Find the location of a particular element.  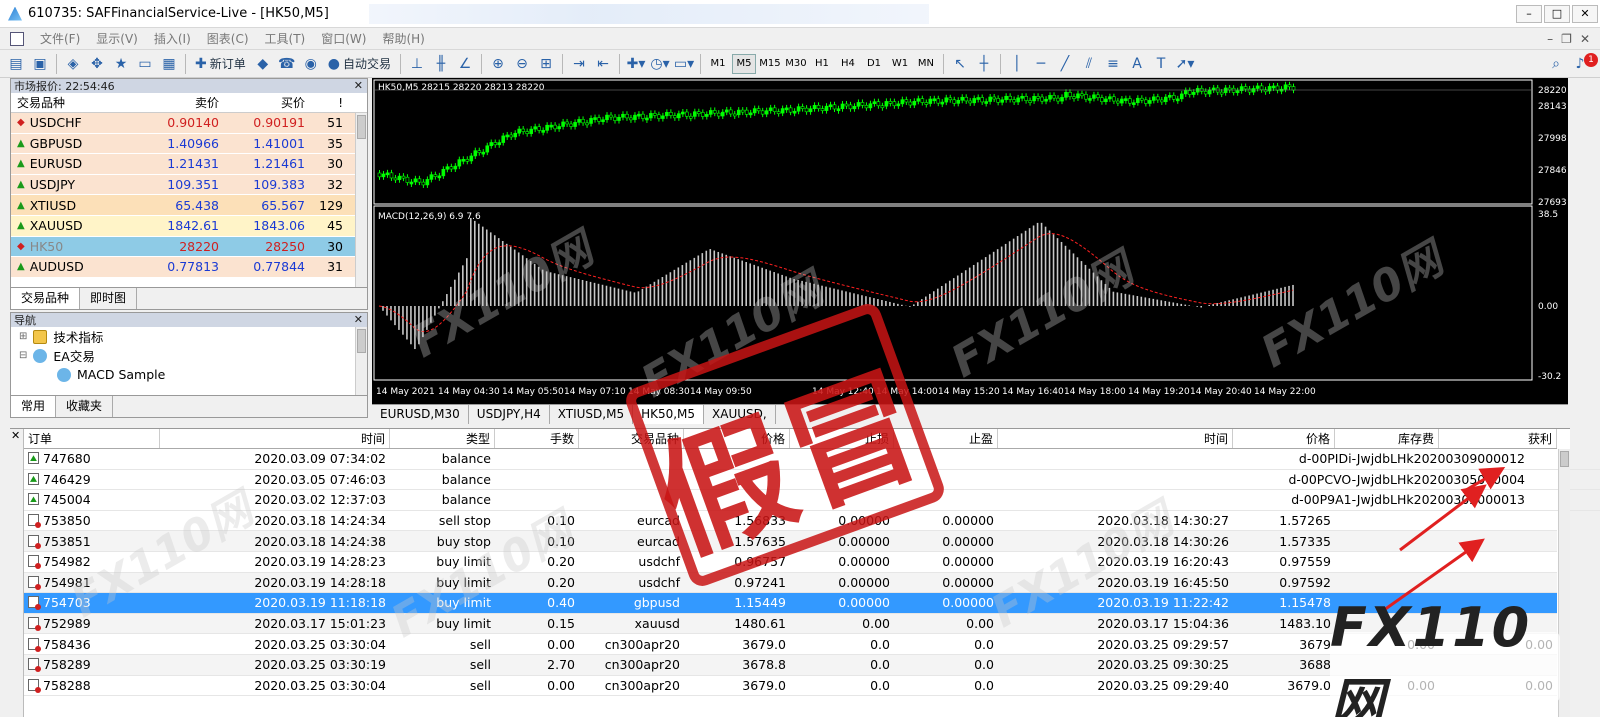

new-chart-button: ▤ is located at coordinates (16, 64).